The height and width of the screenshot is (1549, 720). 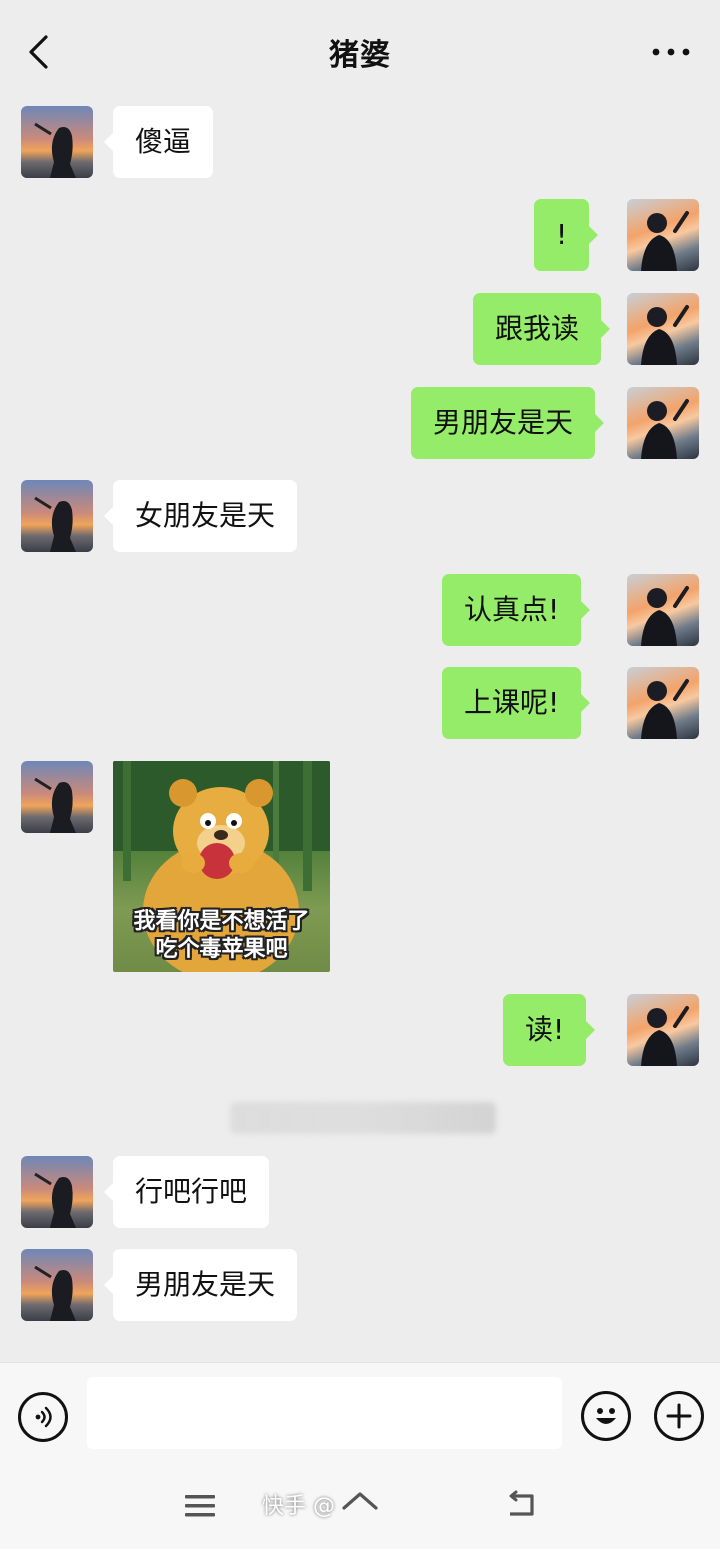 I want to click on sent-message: 男朋友是天, so click(x=508, y=423).